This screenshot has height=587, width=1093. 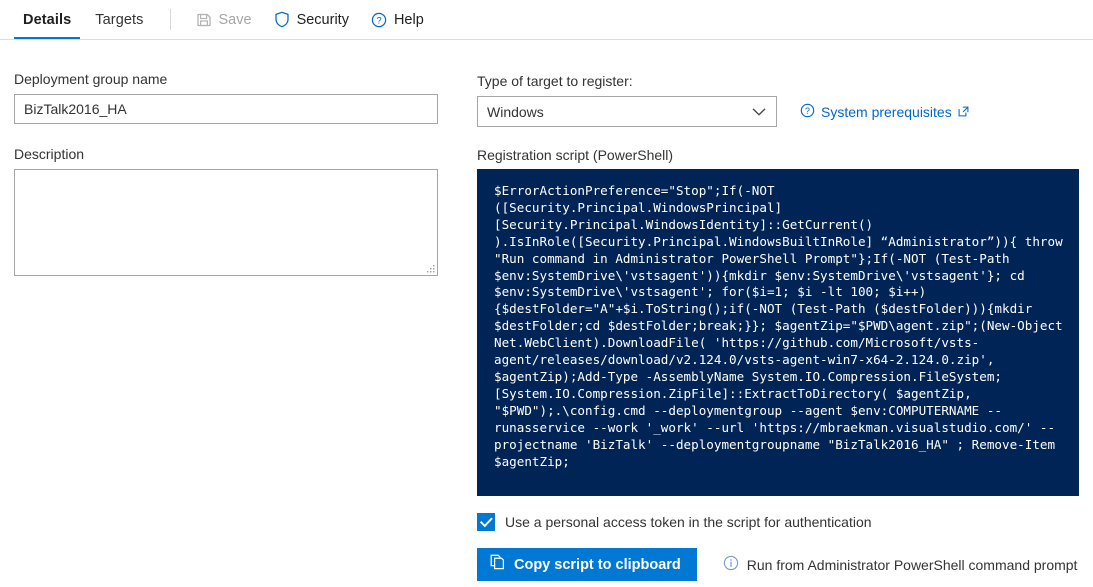 I want to click on target-type-value: Windows, so click(x=515, y=111).